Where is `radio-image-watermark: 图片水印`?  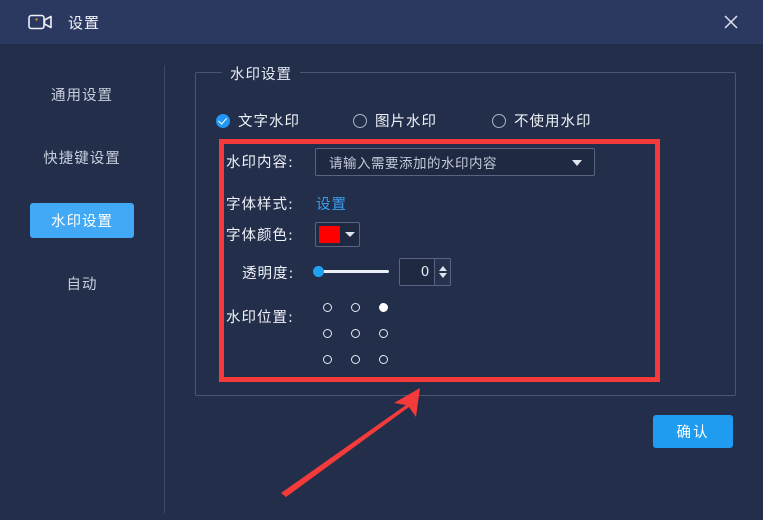
radio-image-watermark: 图片水印 is located at coordinates (395, 120).